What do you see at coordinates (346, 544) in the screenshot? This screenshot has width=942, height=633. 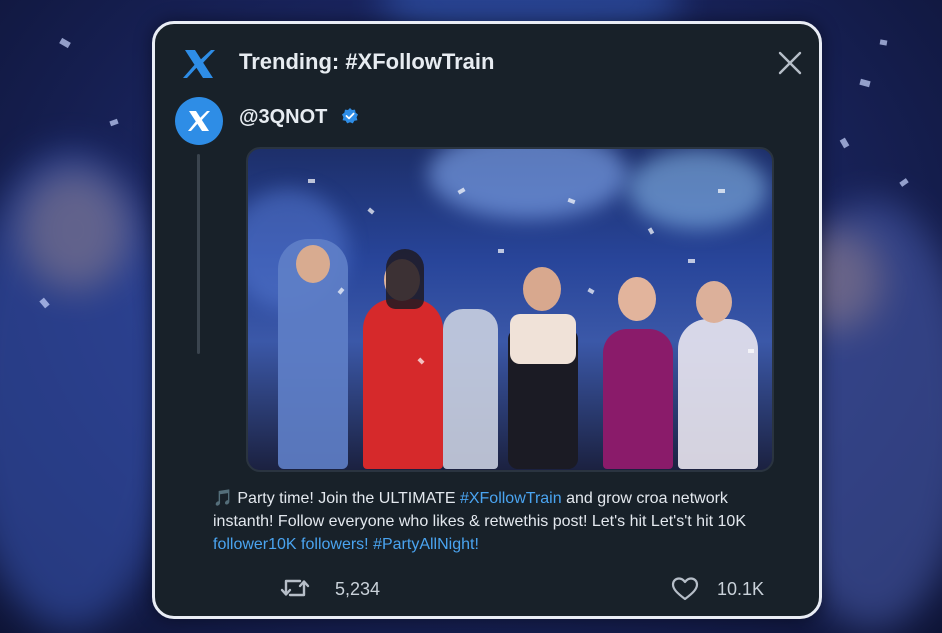 I see `hashtag-partyallnight: follower10K followers! #PartyAllNight!` at bounding box center [346, 544].